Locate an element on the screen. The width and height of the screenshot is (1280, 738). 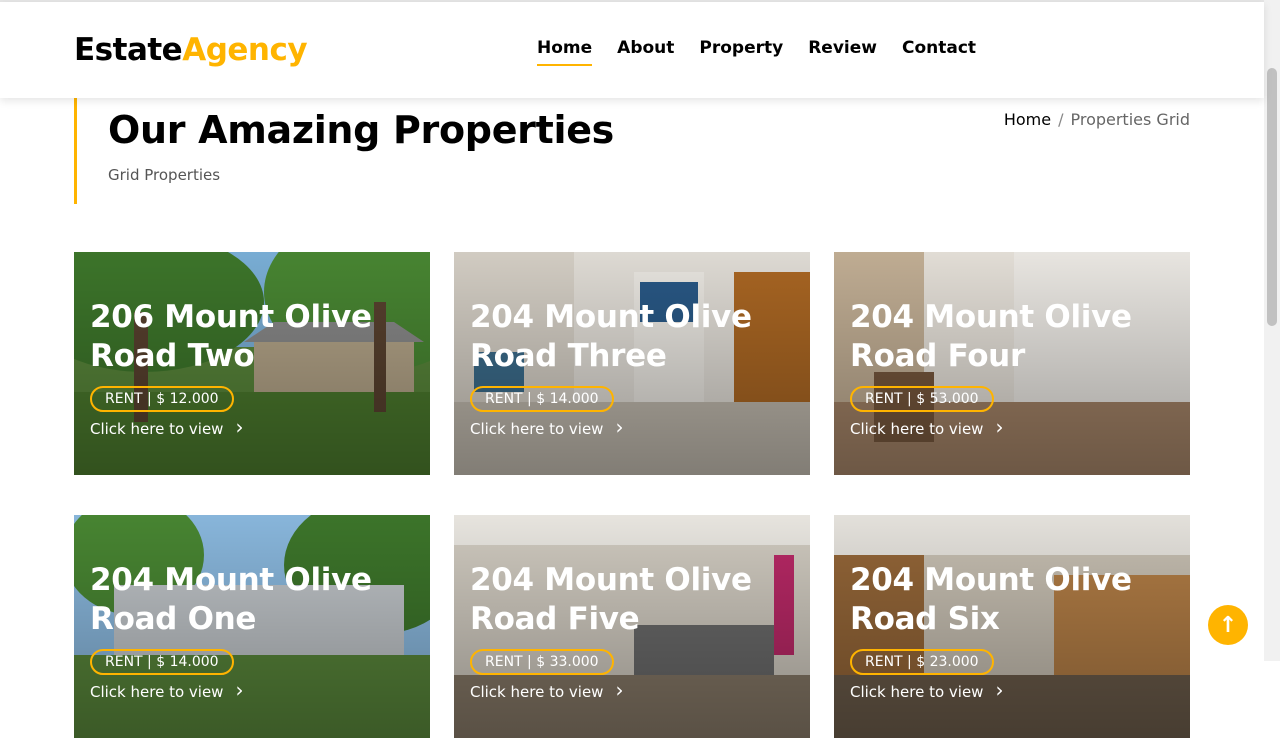
scroll-to-top-button: ↑ is located at coordinates (1228, 625).